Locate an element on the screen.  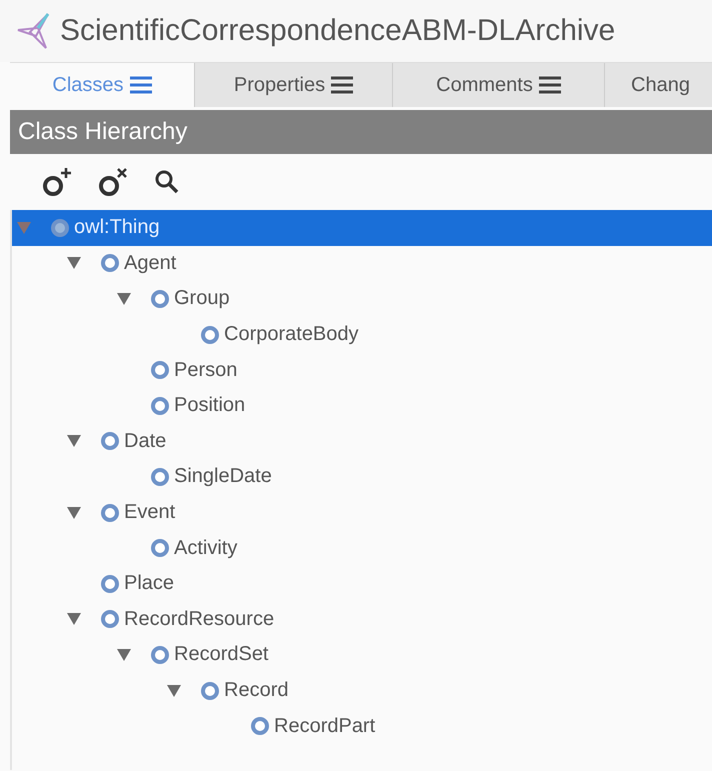
class-label: Date is located at coordinates (145, 441).